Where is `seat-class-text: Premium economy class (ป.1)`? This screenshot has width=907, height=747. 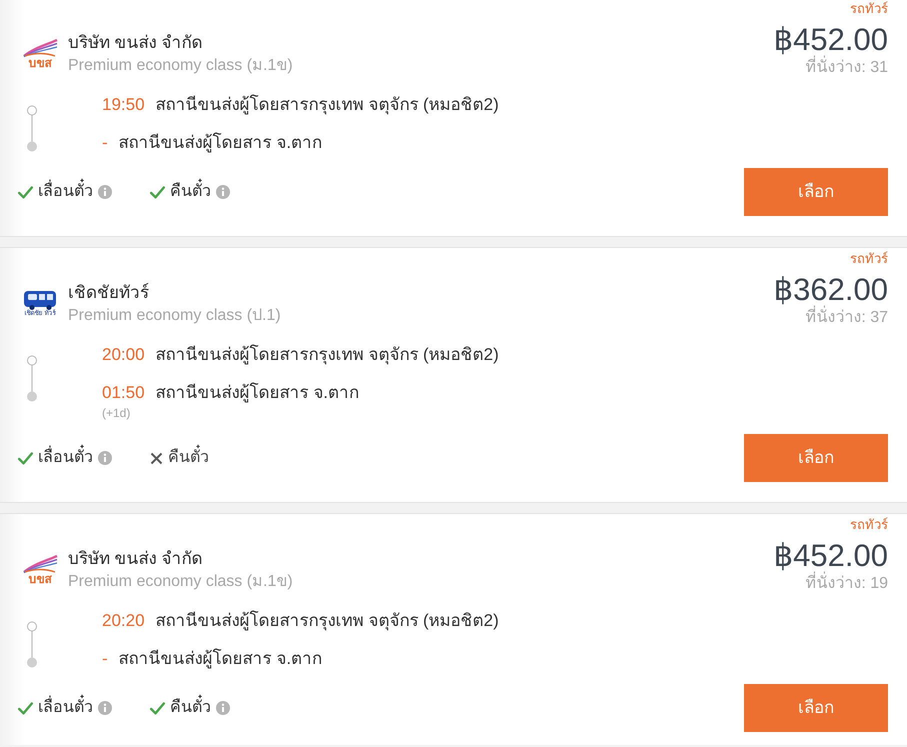
seat-class-text: Premium economy class (ป.1) is located at coordinates (174, 316).